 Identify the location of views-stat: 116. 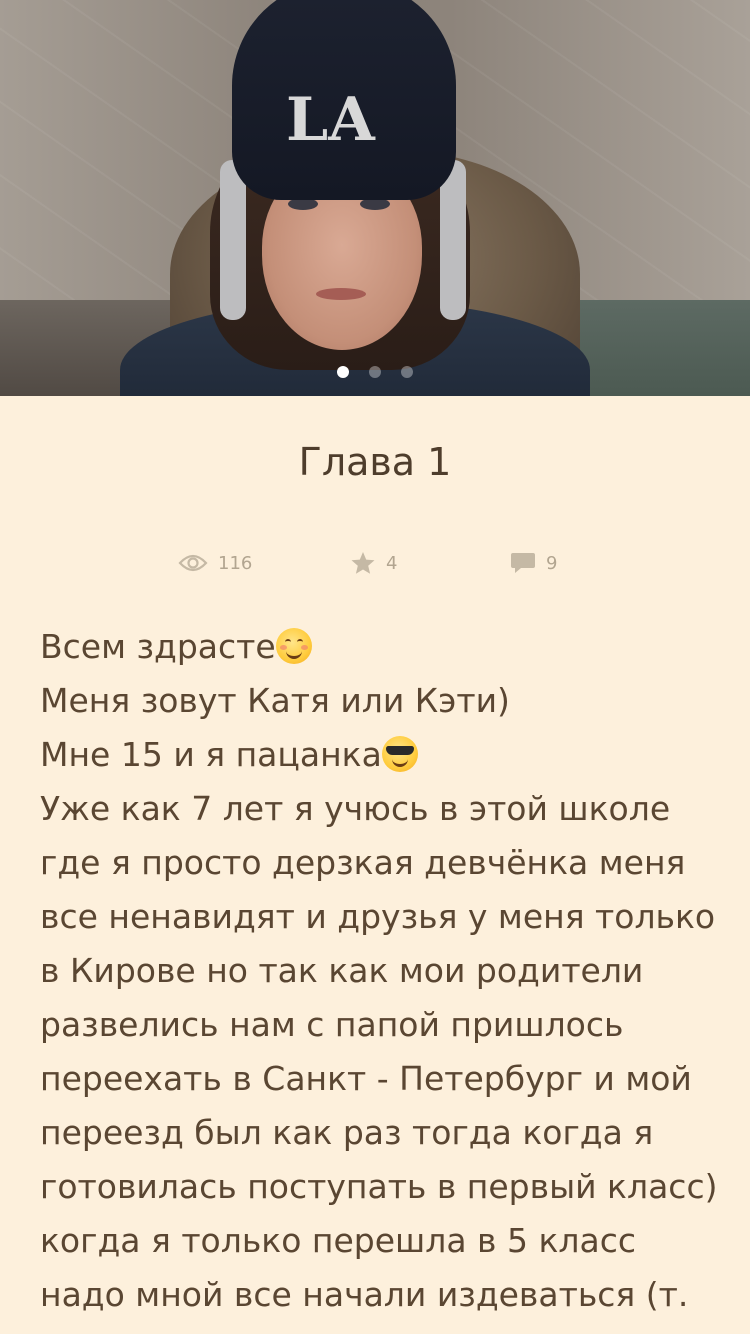
(215, 563).